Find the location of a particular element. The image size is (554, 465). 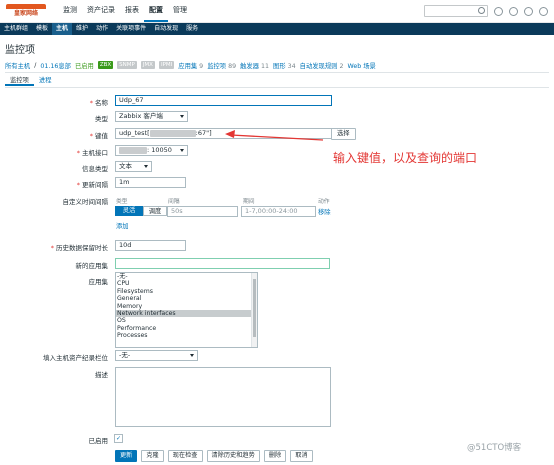

tab-process: 进程 is located at coordinates (45, 80).